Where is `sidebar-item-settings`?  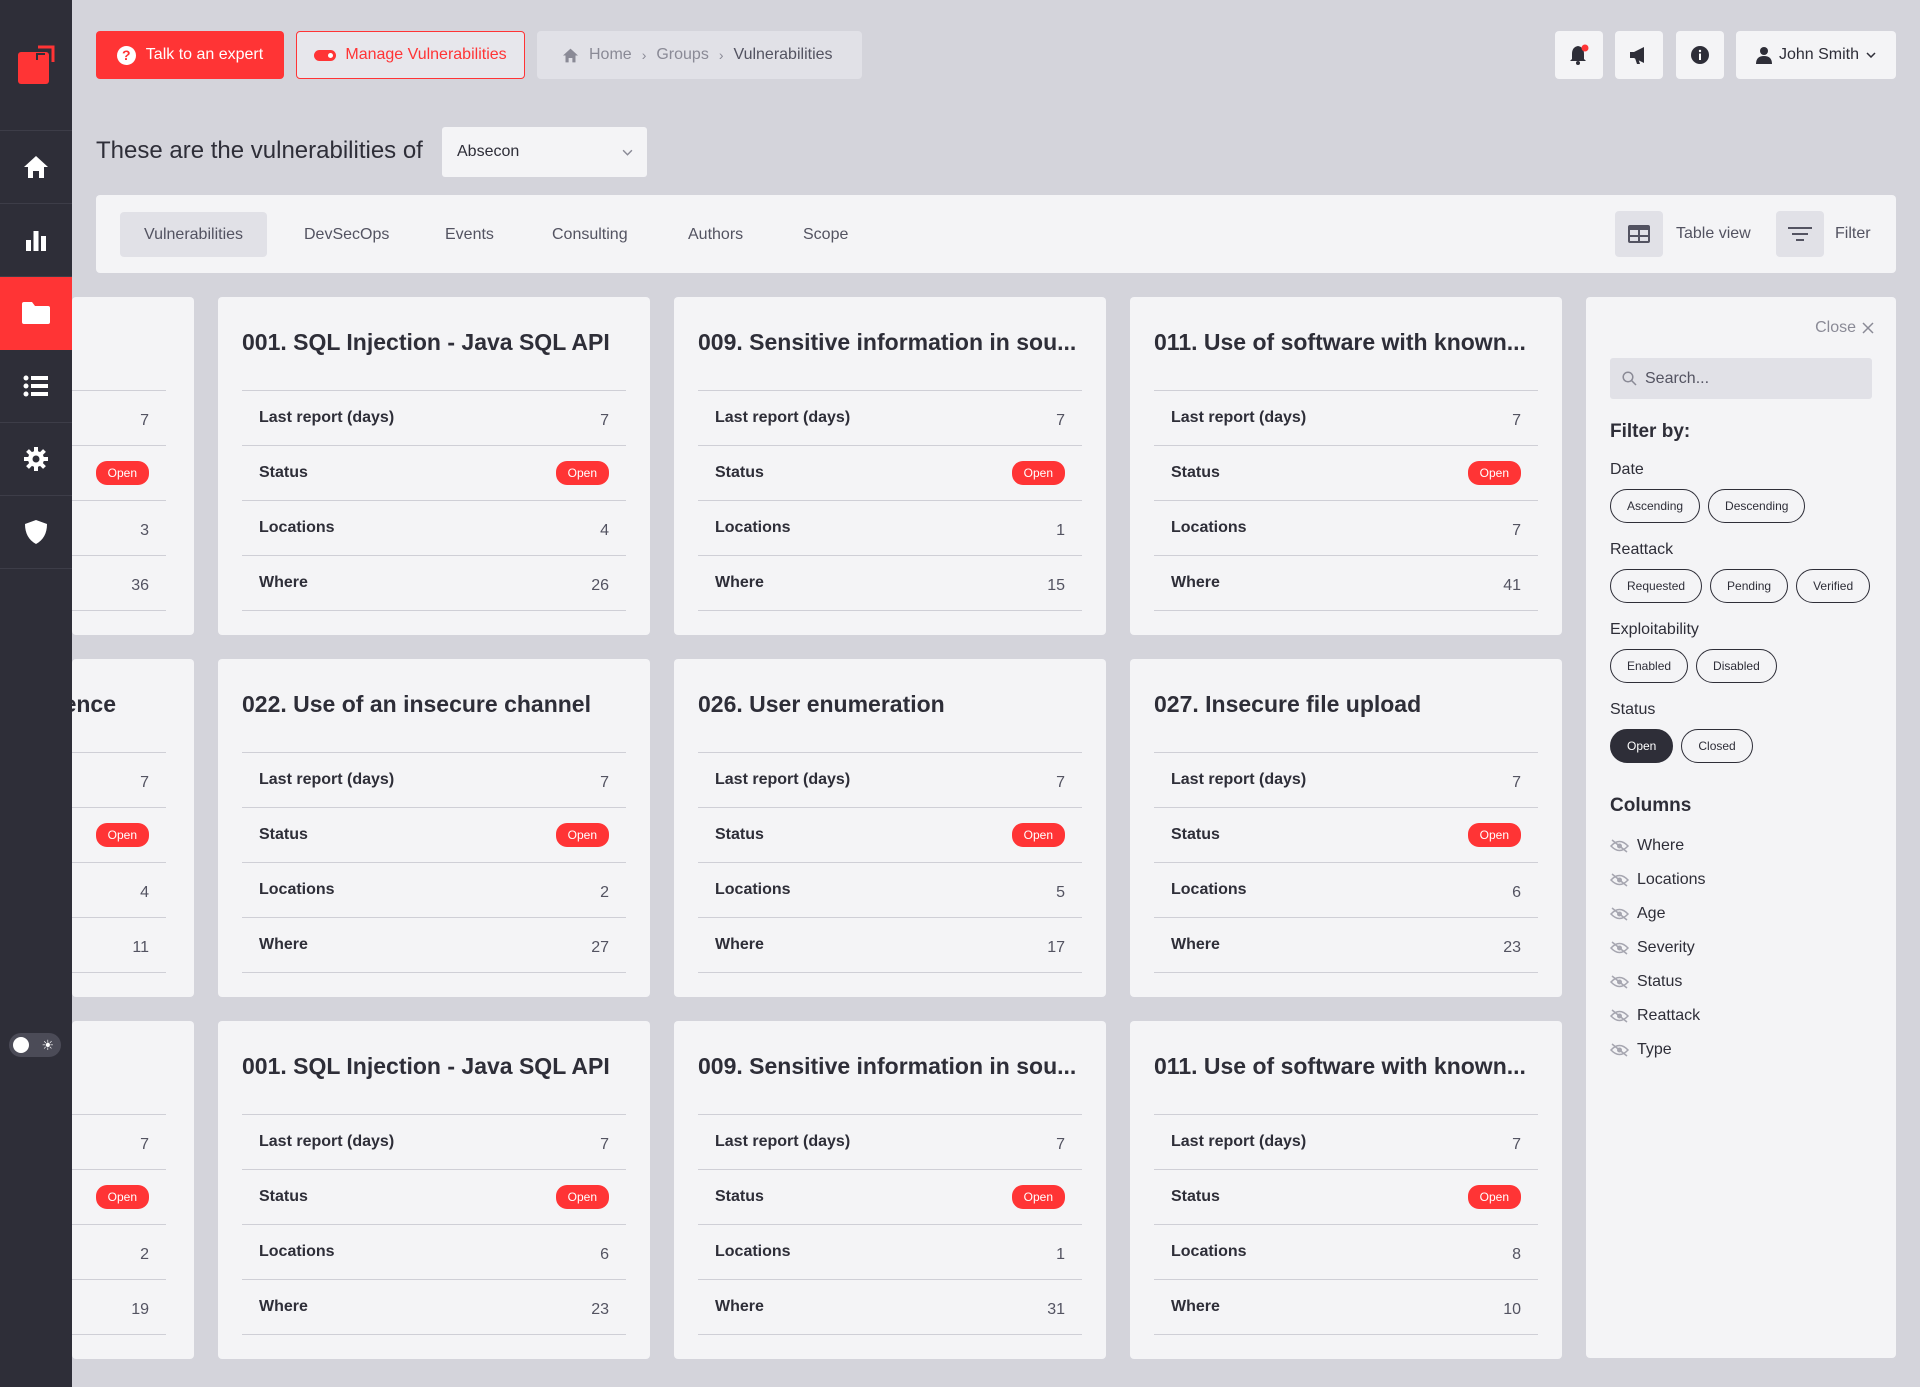 sidebar-item-settings is located at coordinates (36, 459).